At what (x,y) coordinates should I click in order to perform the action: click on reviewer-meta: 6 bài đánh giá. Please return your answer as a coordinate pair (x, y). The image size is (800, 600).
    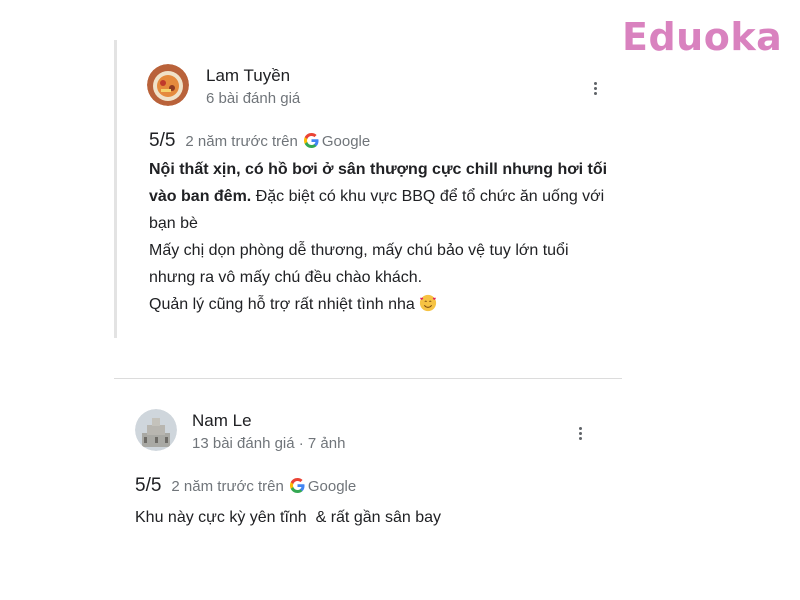
    Looking at the image, I should click on (253, 98).